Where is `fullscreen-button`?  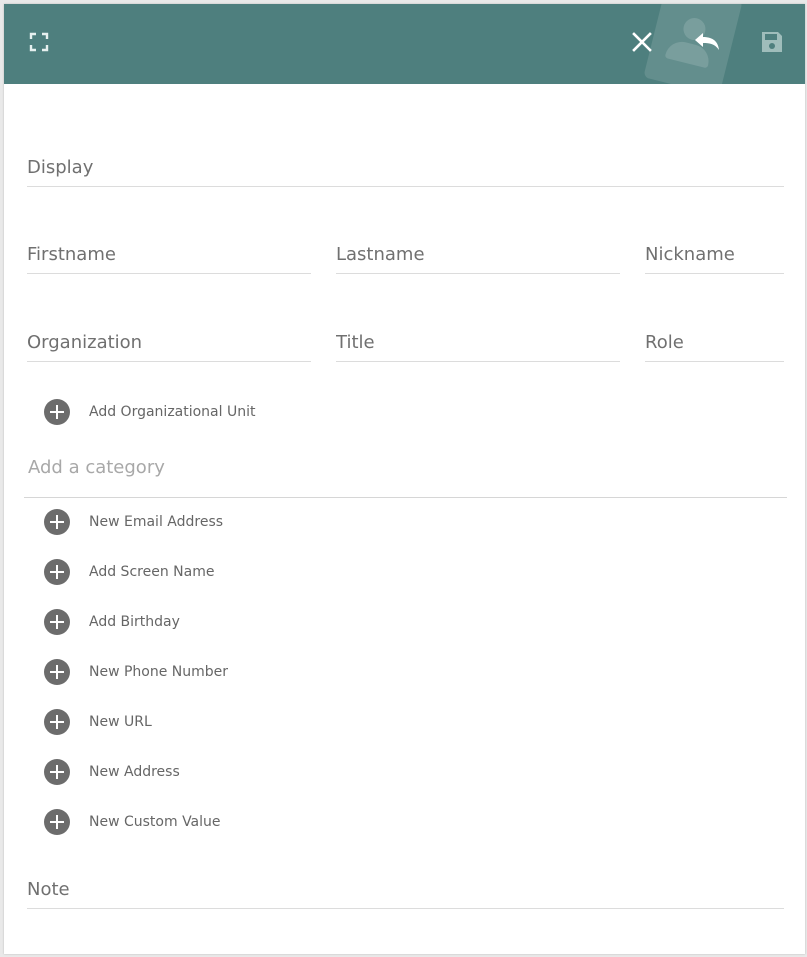
fullscreen-button is located at coordinates (39, 42).